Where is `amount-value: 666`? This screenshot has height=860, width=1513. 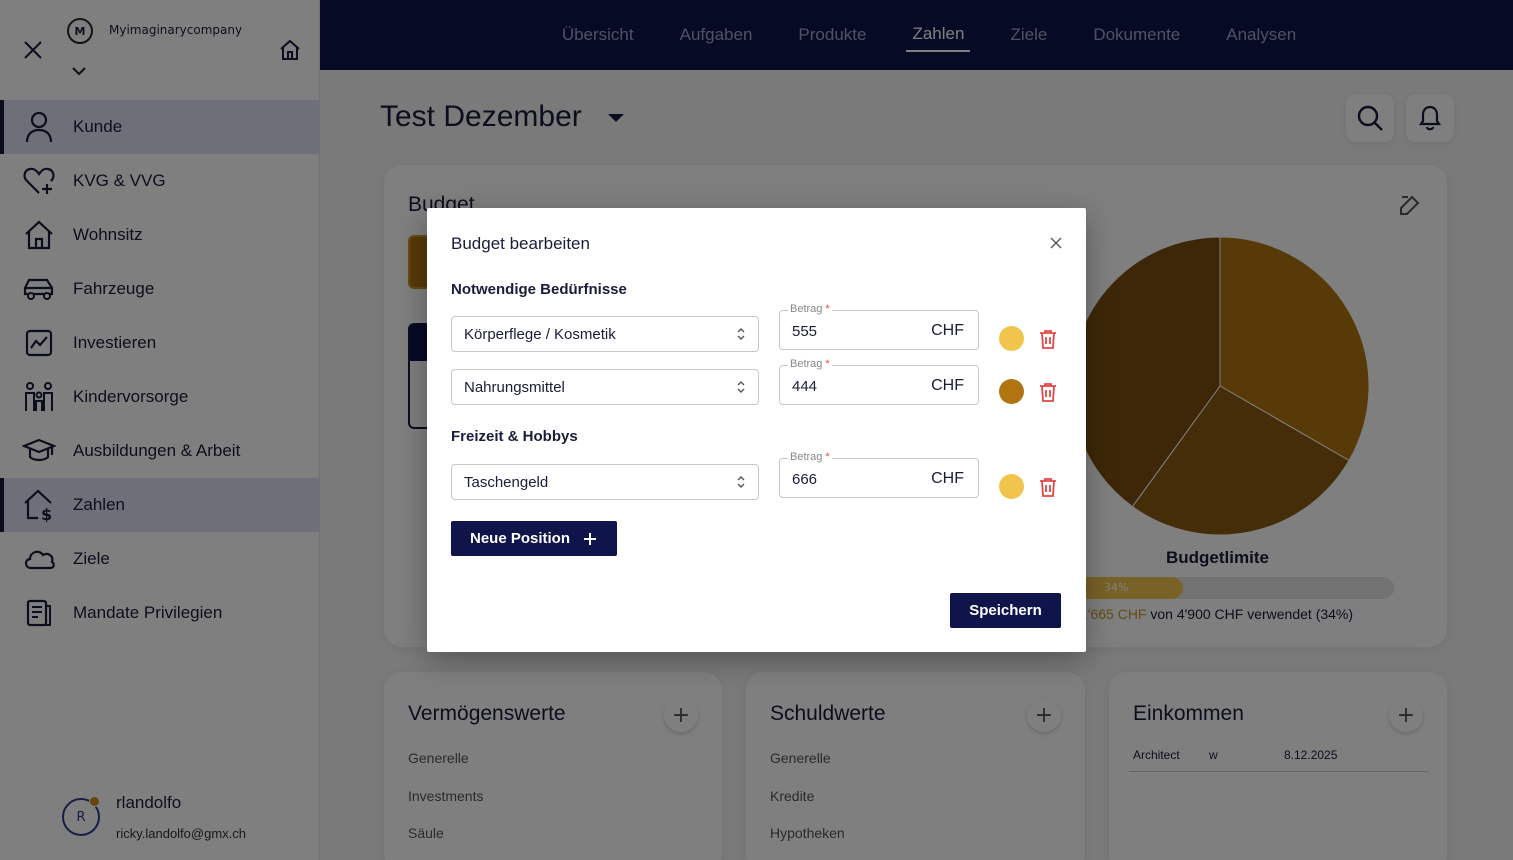 amount-value: 666 is located at coordinates (805, 479).